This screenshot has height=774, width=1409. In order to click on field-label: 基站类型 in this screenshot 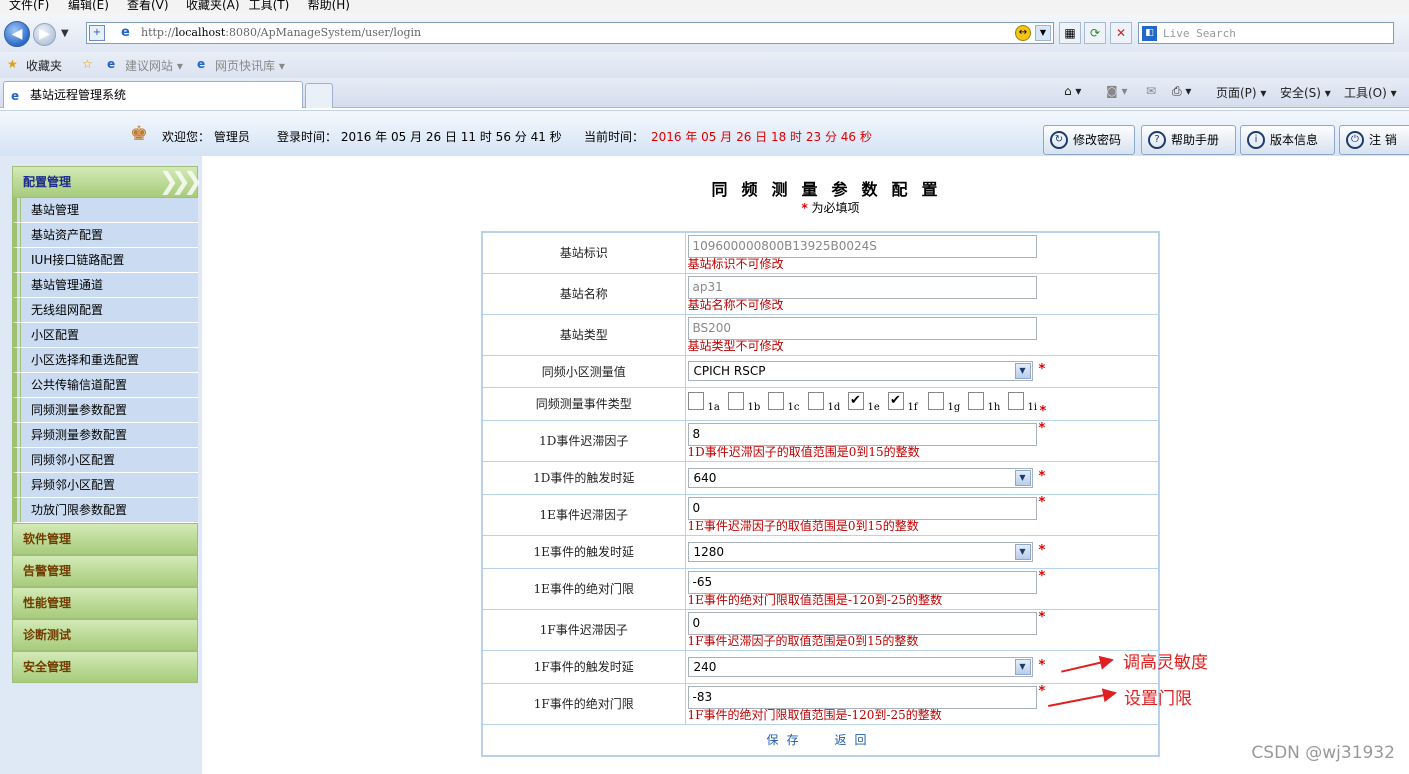, I will do `click(583, 334)`.